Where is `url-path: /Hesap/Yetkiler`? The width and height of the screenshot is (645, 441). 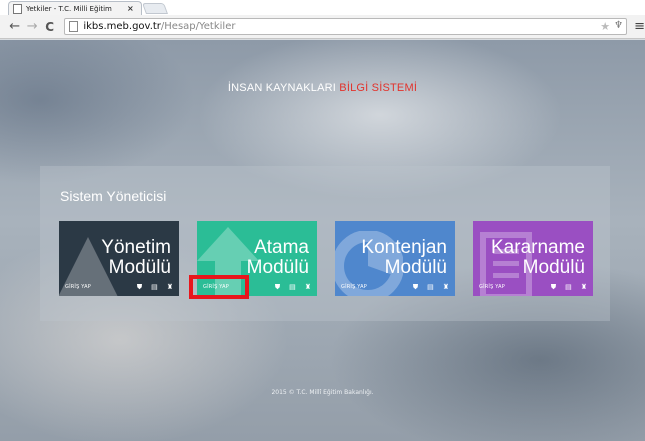 url-path: /Hesap/Yetkiler is located at coordinates (198, 26).